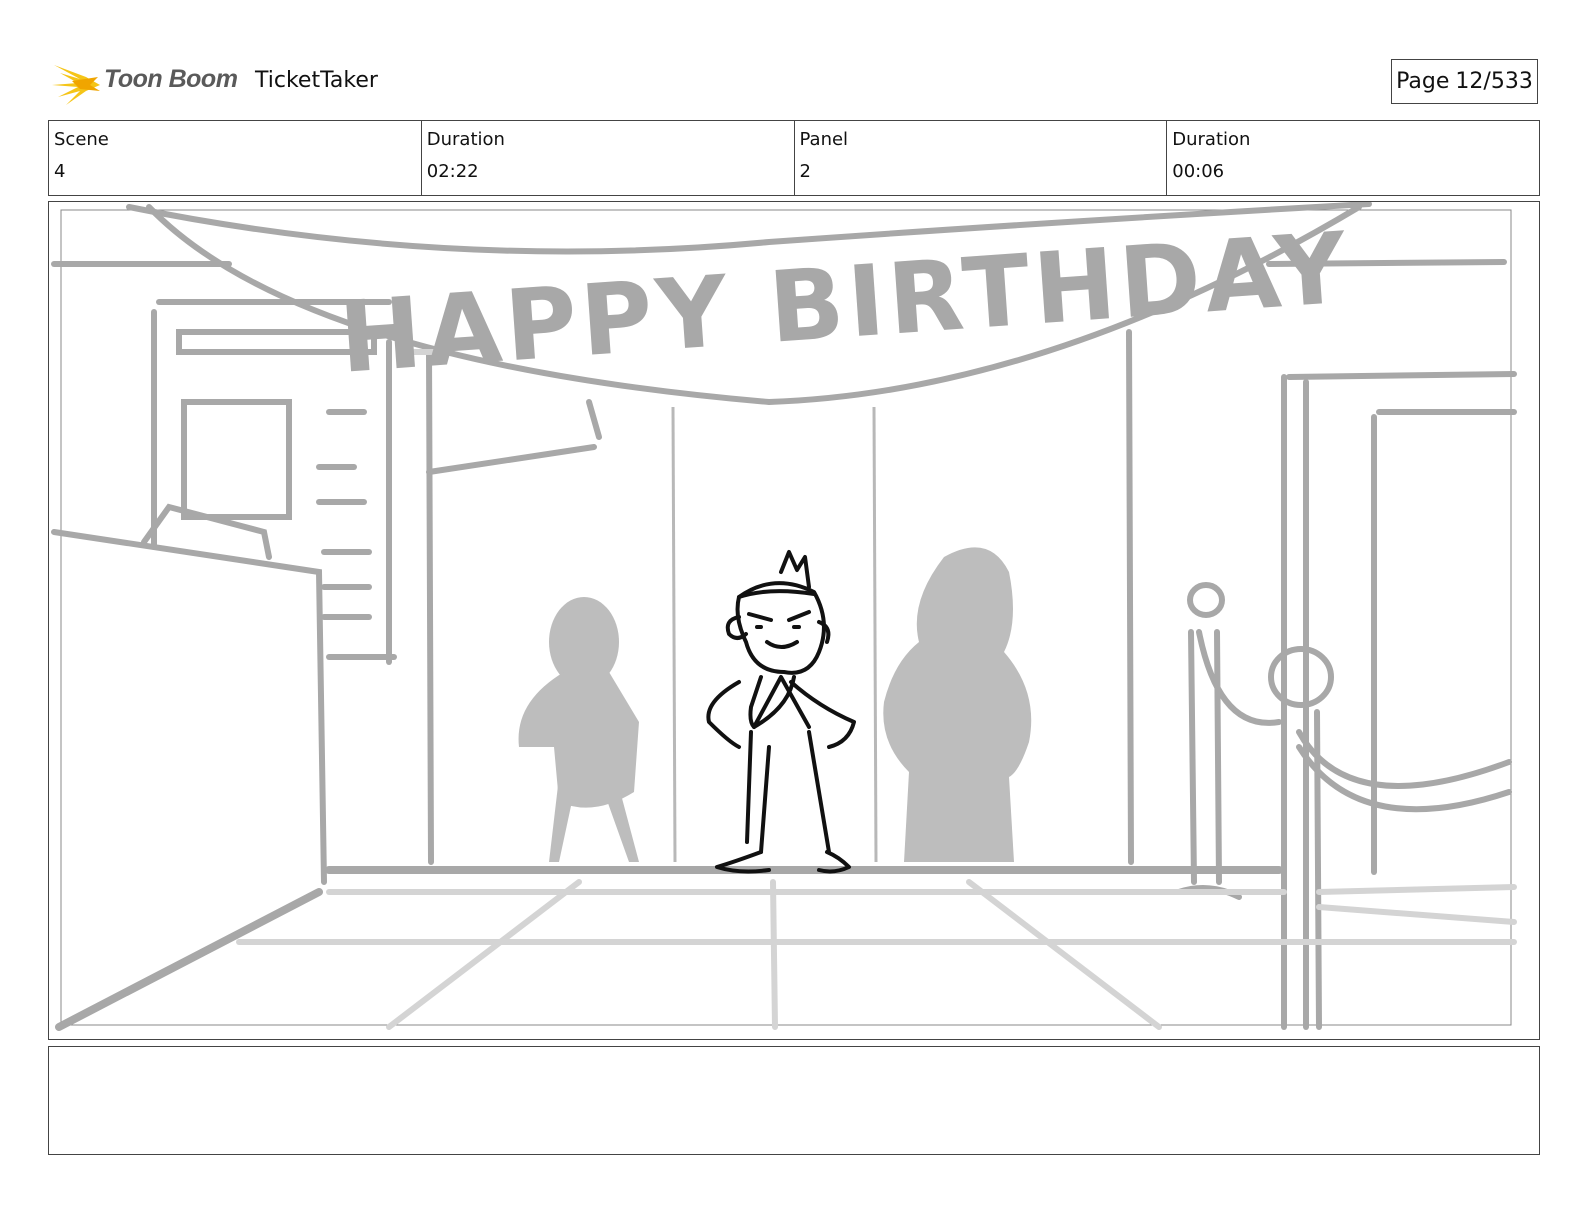 The image size is (1584, 1224). What do you see at coordinates (81, 139) in the screenshot?
I see `scene-label: Scene` at bounding box center [81, 139].